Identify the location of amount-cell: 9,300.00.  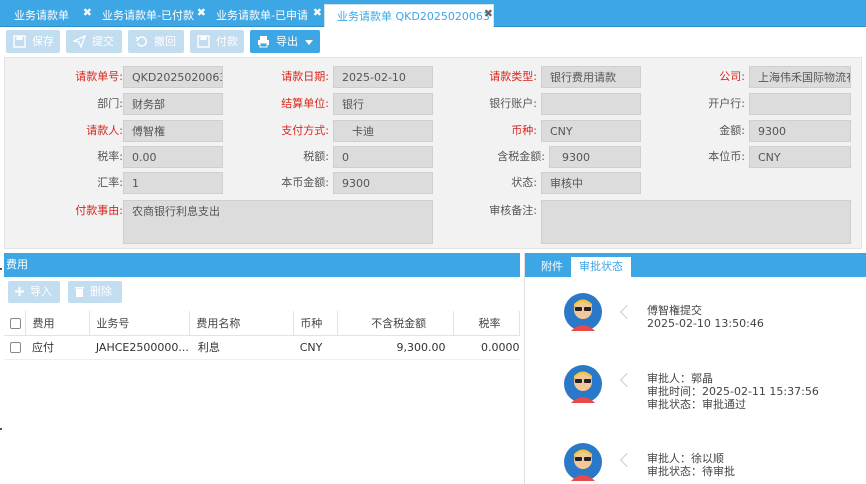
(395, 347).